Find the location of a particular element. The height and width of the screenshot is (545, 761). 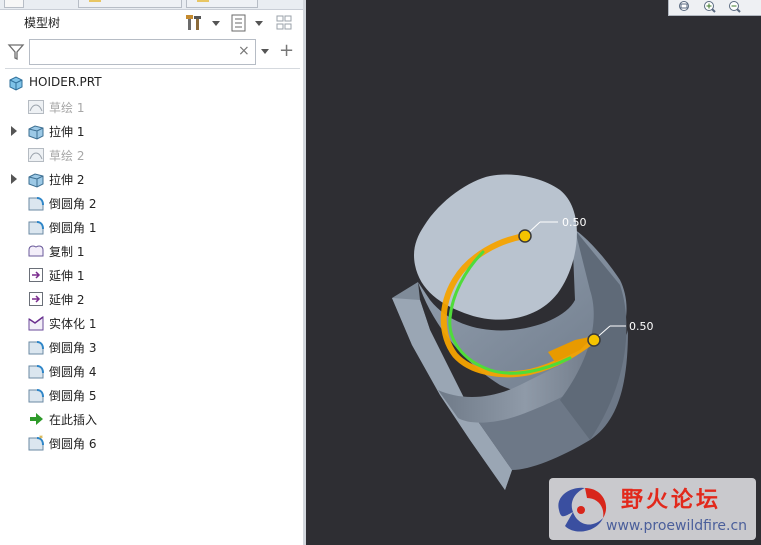

show-options-icon is located at coordinates (239, 23).